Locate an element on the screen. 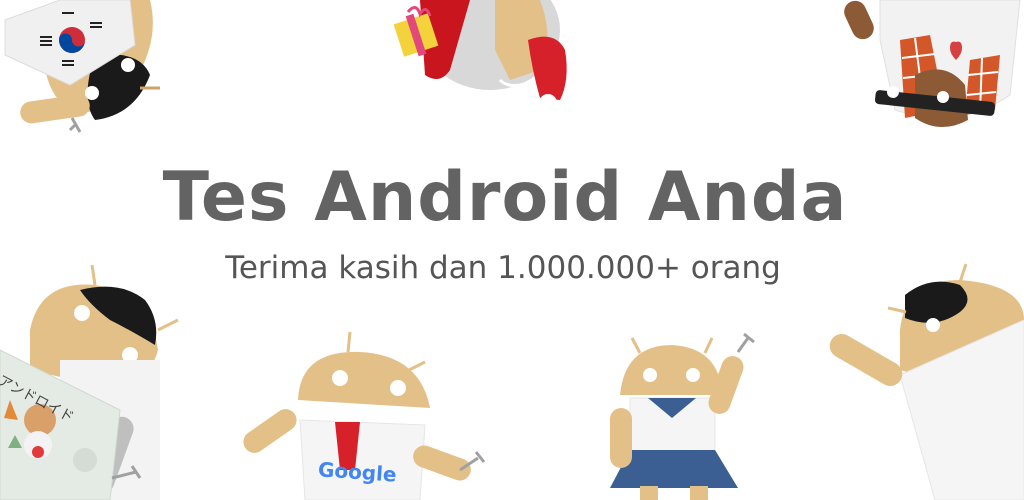 Image resolution: width=1024 pixels, height=500 pixels. banner-title: Tes Android Anda is located at coordinates (505, 197).